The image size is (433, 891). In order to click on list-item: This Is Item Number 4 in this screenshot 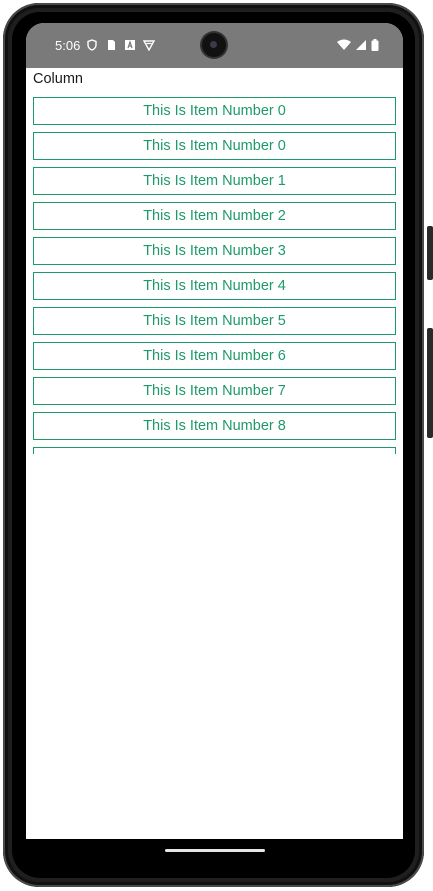, I will do `click(214, 286)`.